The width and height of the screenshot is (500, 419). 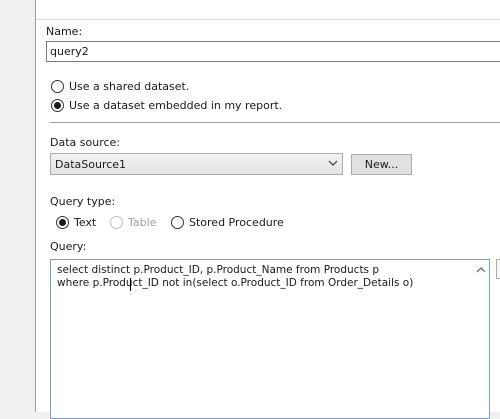 I want to click on data-source-label: Data source:, so click(x=85, y=142).